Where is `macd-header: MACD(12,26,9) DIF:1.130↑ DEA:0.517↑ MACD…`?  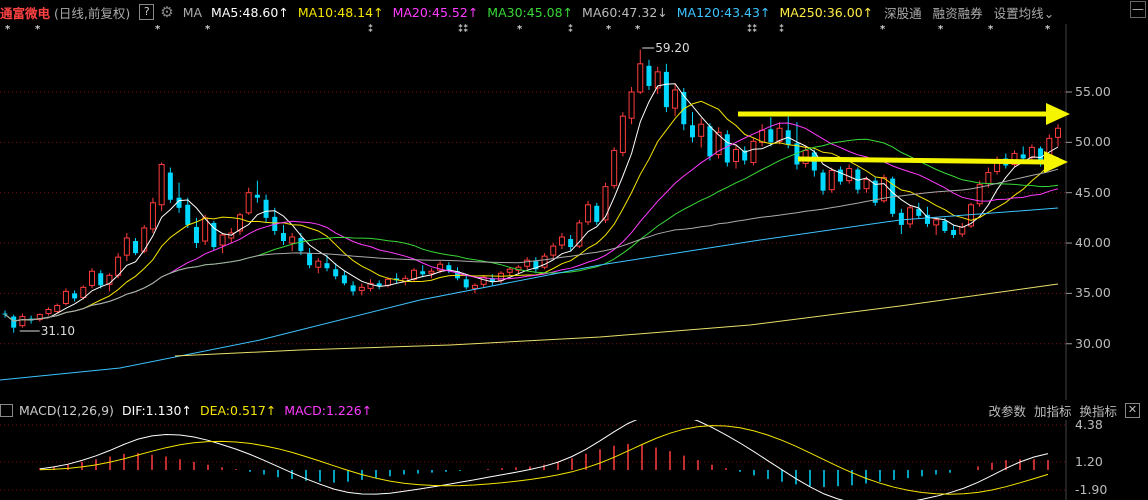
macd-header: MACD(12,26,9) DIF:1.130↑ DEA:0.517↑ MACD… is located at coordinates (574, 410).